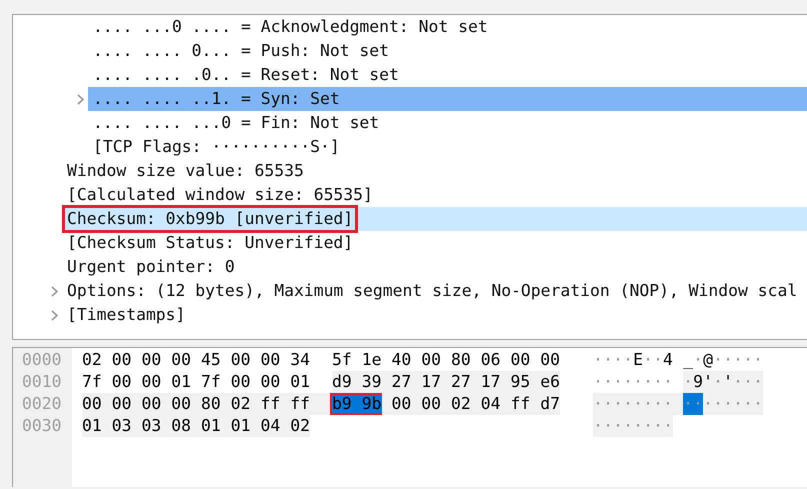 This screenshot has height=489, width=807. What do you see at coordinates (434, 171) in the screenshot?
I see `tree-row: Window size value: 65535` at bounding box center [434, 171].